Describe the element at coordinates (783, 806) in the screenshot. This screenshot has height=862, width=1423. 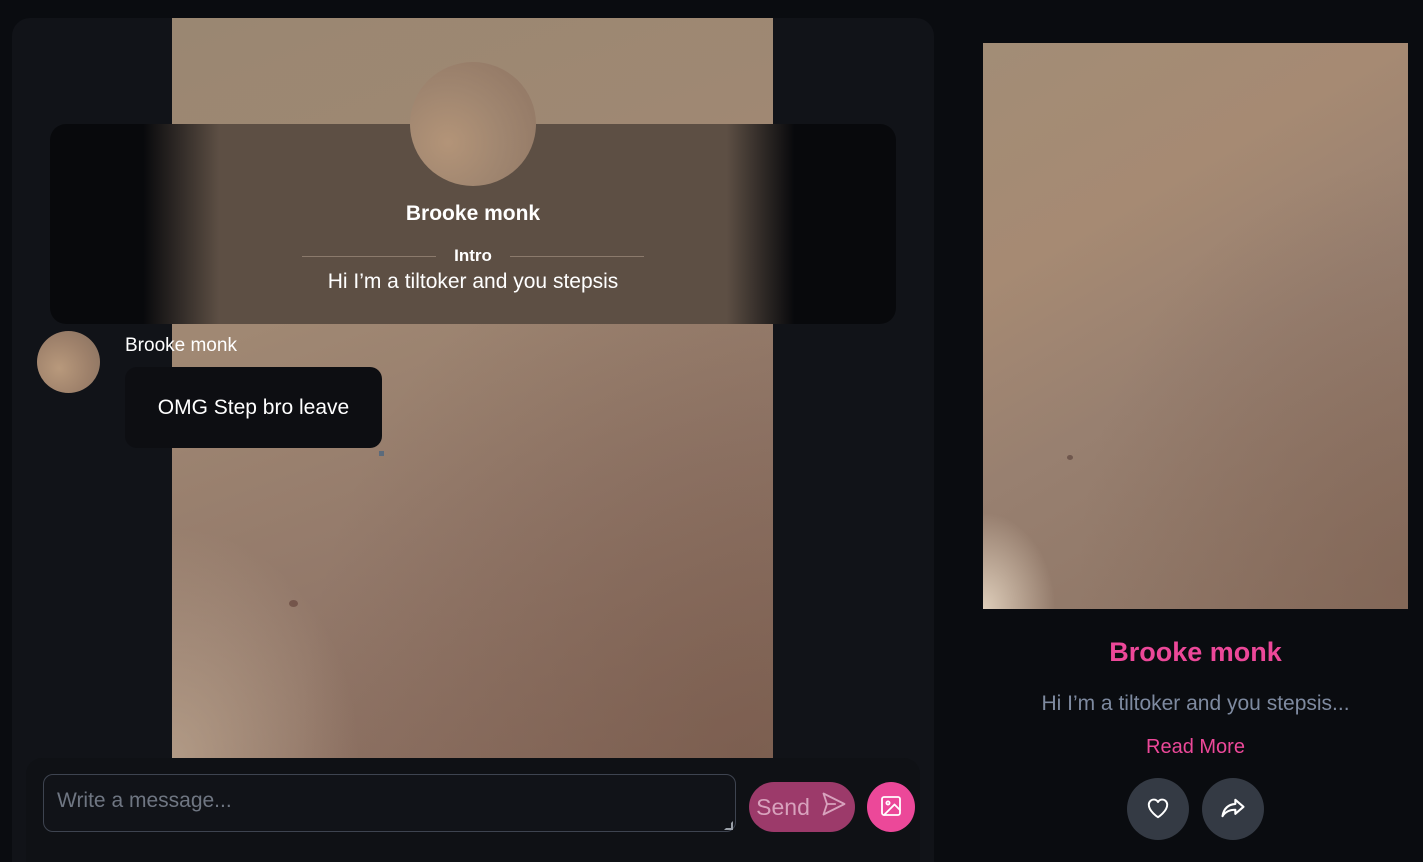
I see `send-label: Send` at that location.